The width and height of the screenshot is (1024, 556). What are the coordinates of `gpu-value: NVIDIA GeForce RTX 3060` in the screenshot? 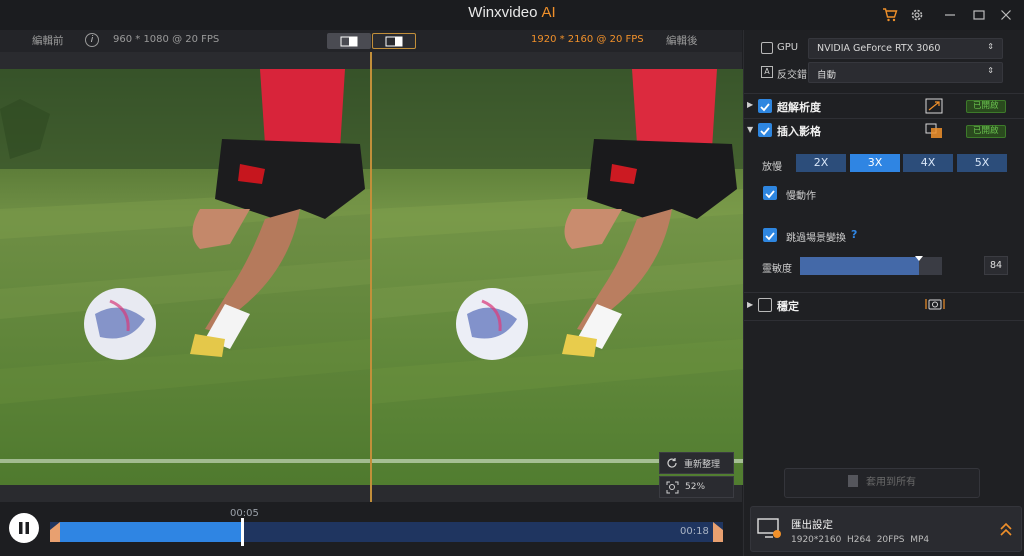 It's located at (879, 48).